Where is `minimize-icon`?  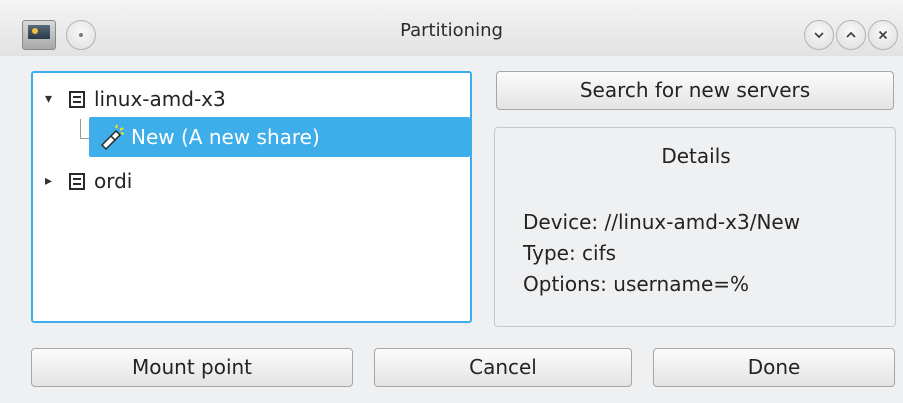
minimize-icon is located at coordinates (819, 35).